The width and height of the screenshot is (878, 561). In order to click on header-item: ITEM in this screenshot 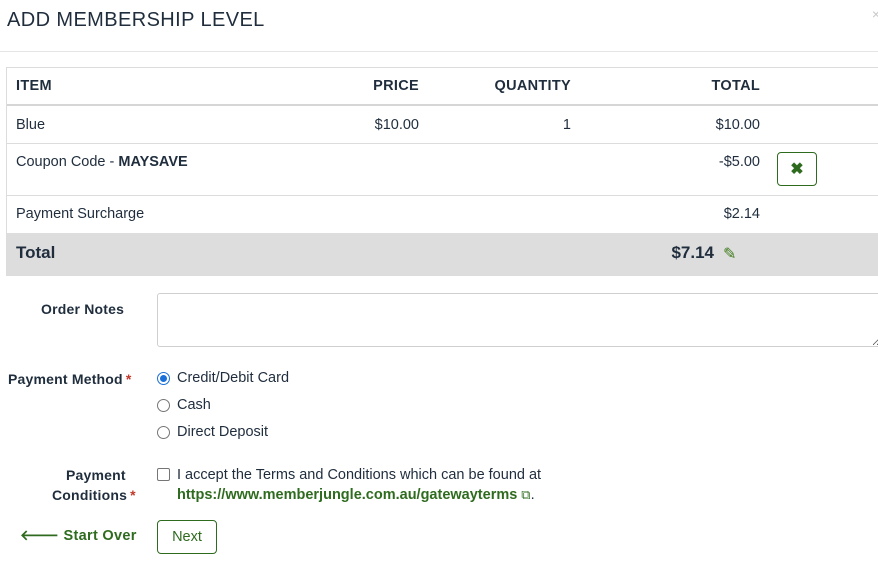, I will do `click(34, 86)`.